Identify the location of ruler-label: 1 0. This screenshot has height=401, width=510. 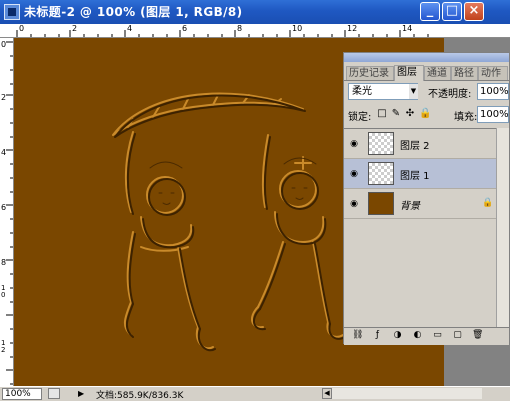
(3, 291).